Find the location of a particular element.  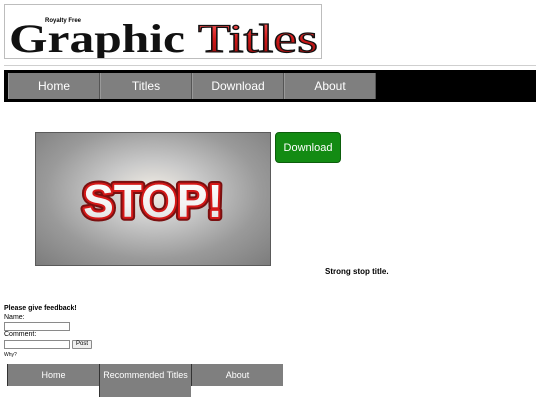

nav-item-about: About is located at coordinates (330, 86).